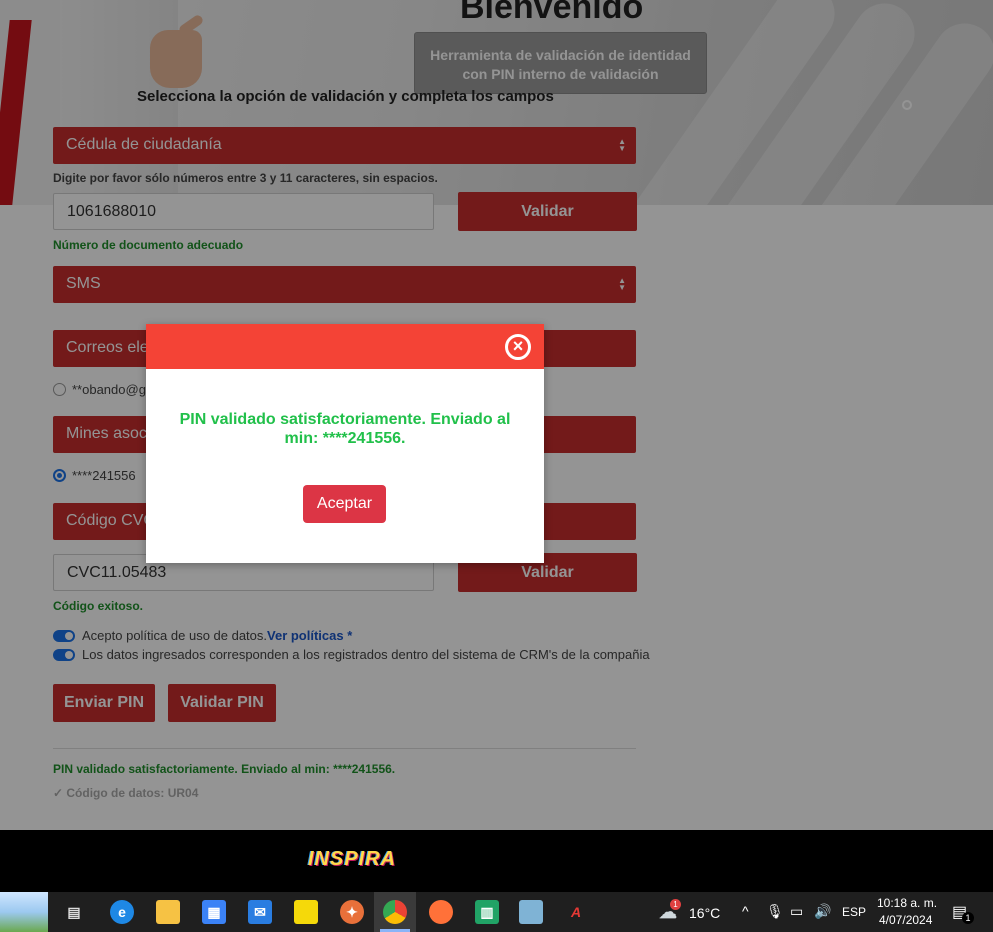 This screenshot has height=932, width=993. I want to click on weather-badge: 1, so click(675, 904).